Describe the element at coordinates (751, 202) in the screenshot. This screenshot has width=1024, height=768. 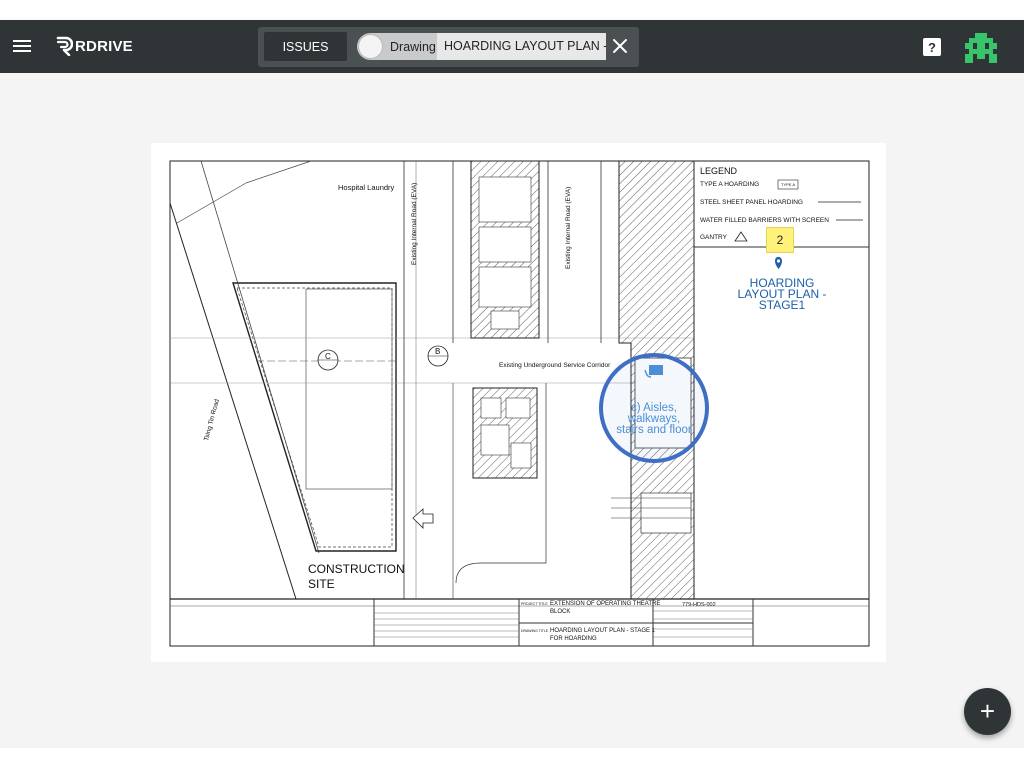
I see `legend-item-steel-sheet: STEEL SHEET PANEL HOARDING` at that location.